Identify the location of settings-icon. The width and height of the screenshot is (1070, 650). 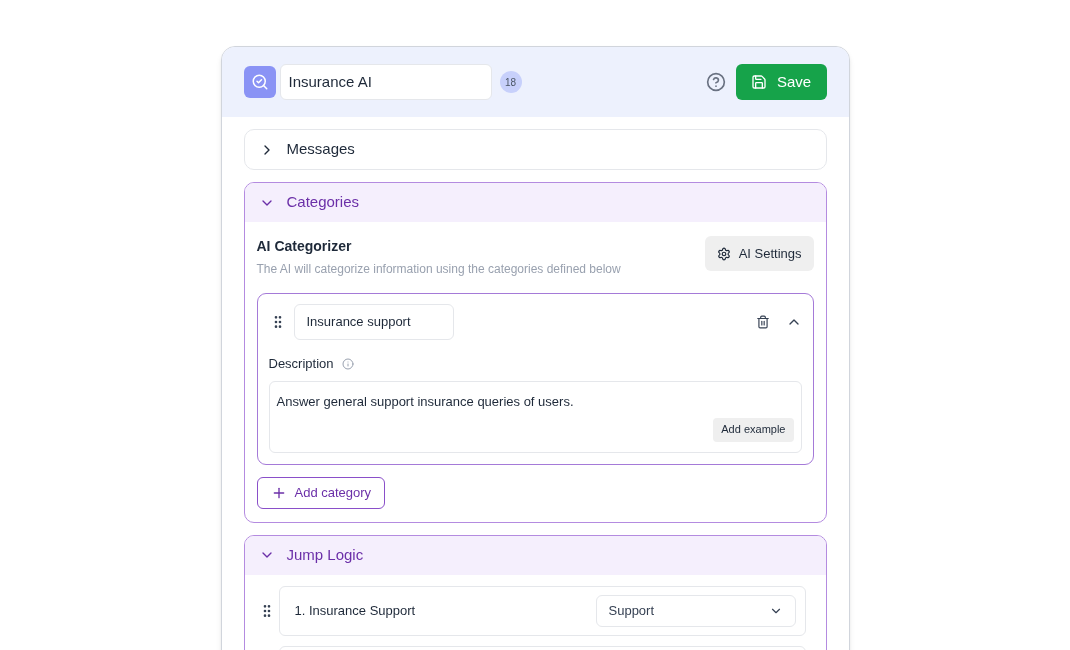
(723, 253).